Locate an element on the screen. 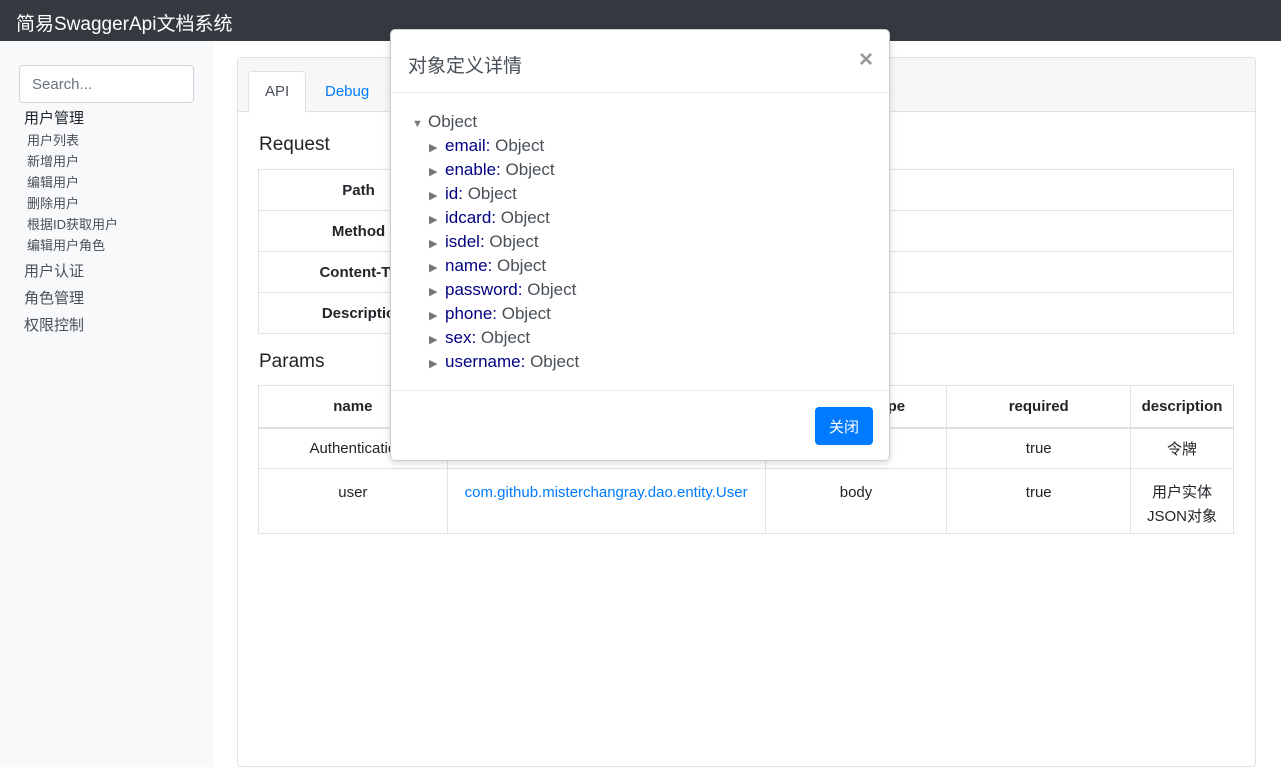  field-key: password: is located at coordinates (484, 289).